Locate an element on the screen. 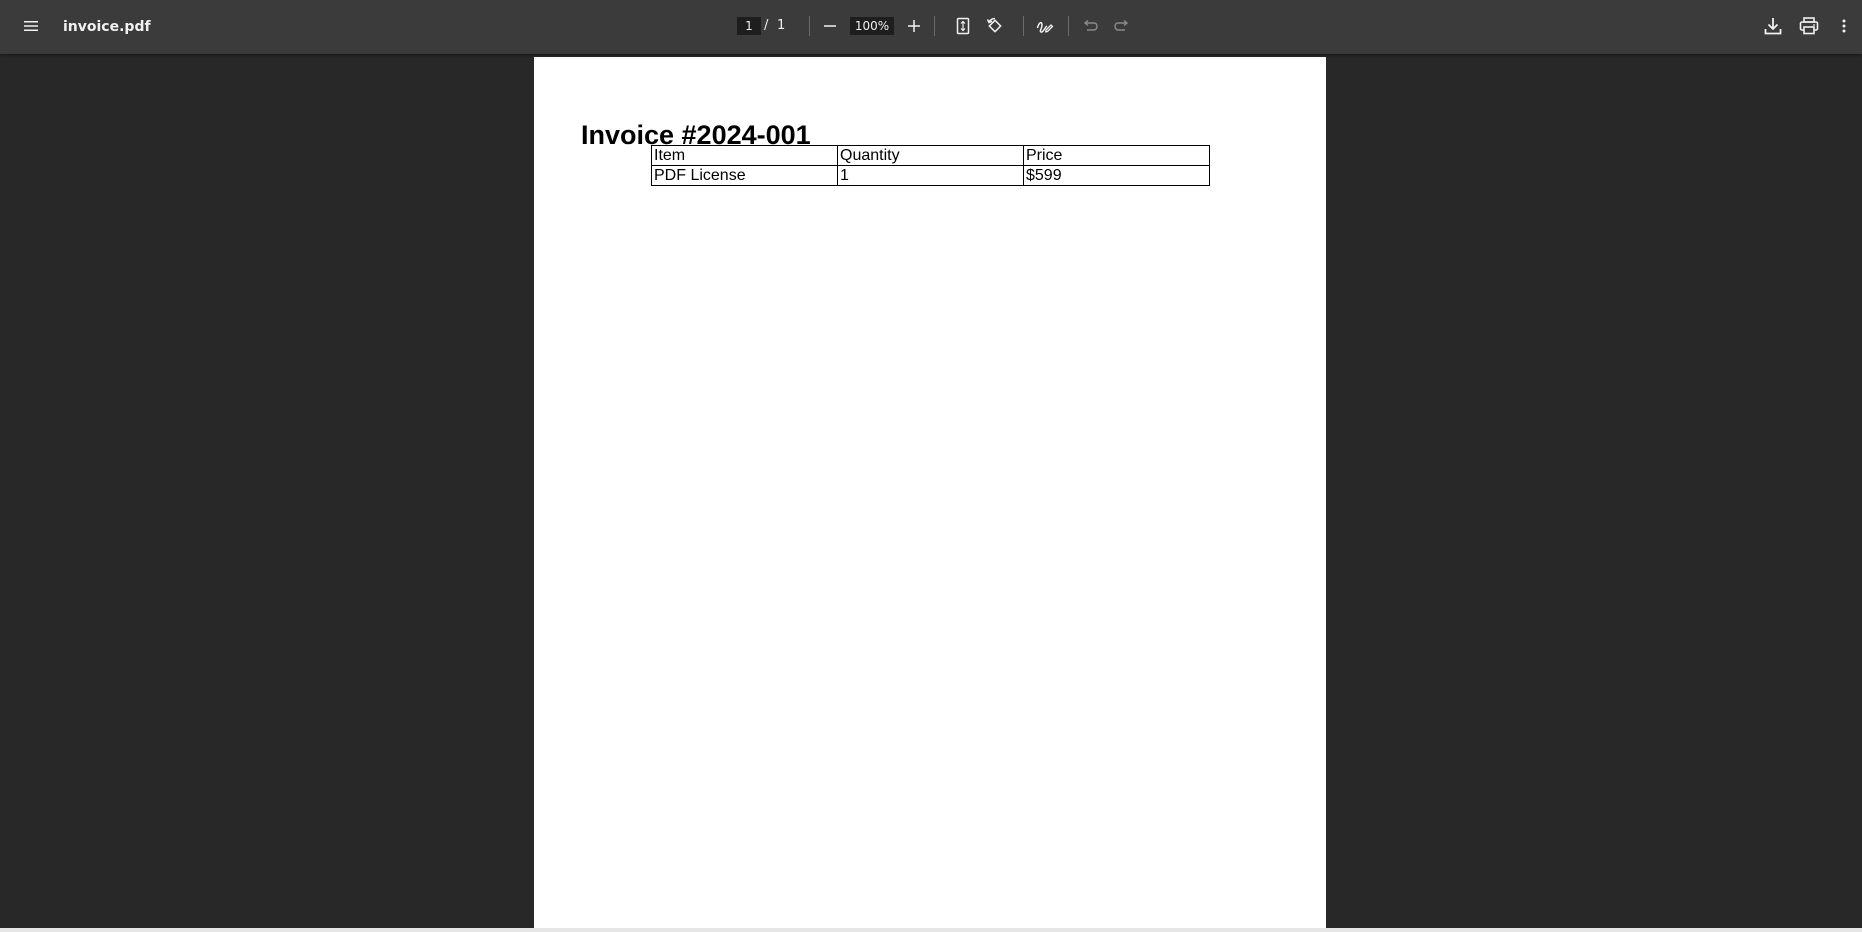 Image resolution: width=1862 pixels, height=932 pixels. more-vertical-icon is located at coordinates (1844, 26).